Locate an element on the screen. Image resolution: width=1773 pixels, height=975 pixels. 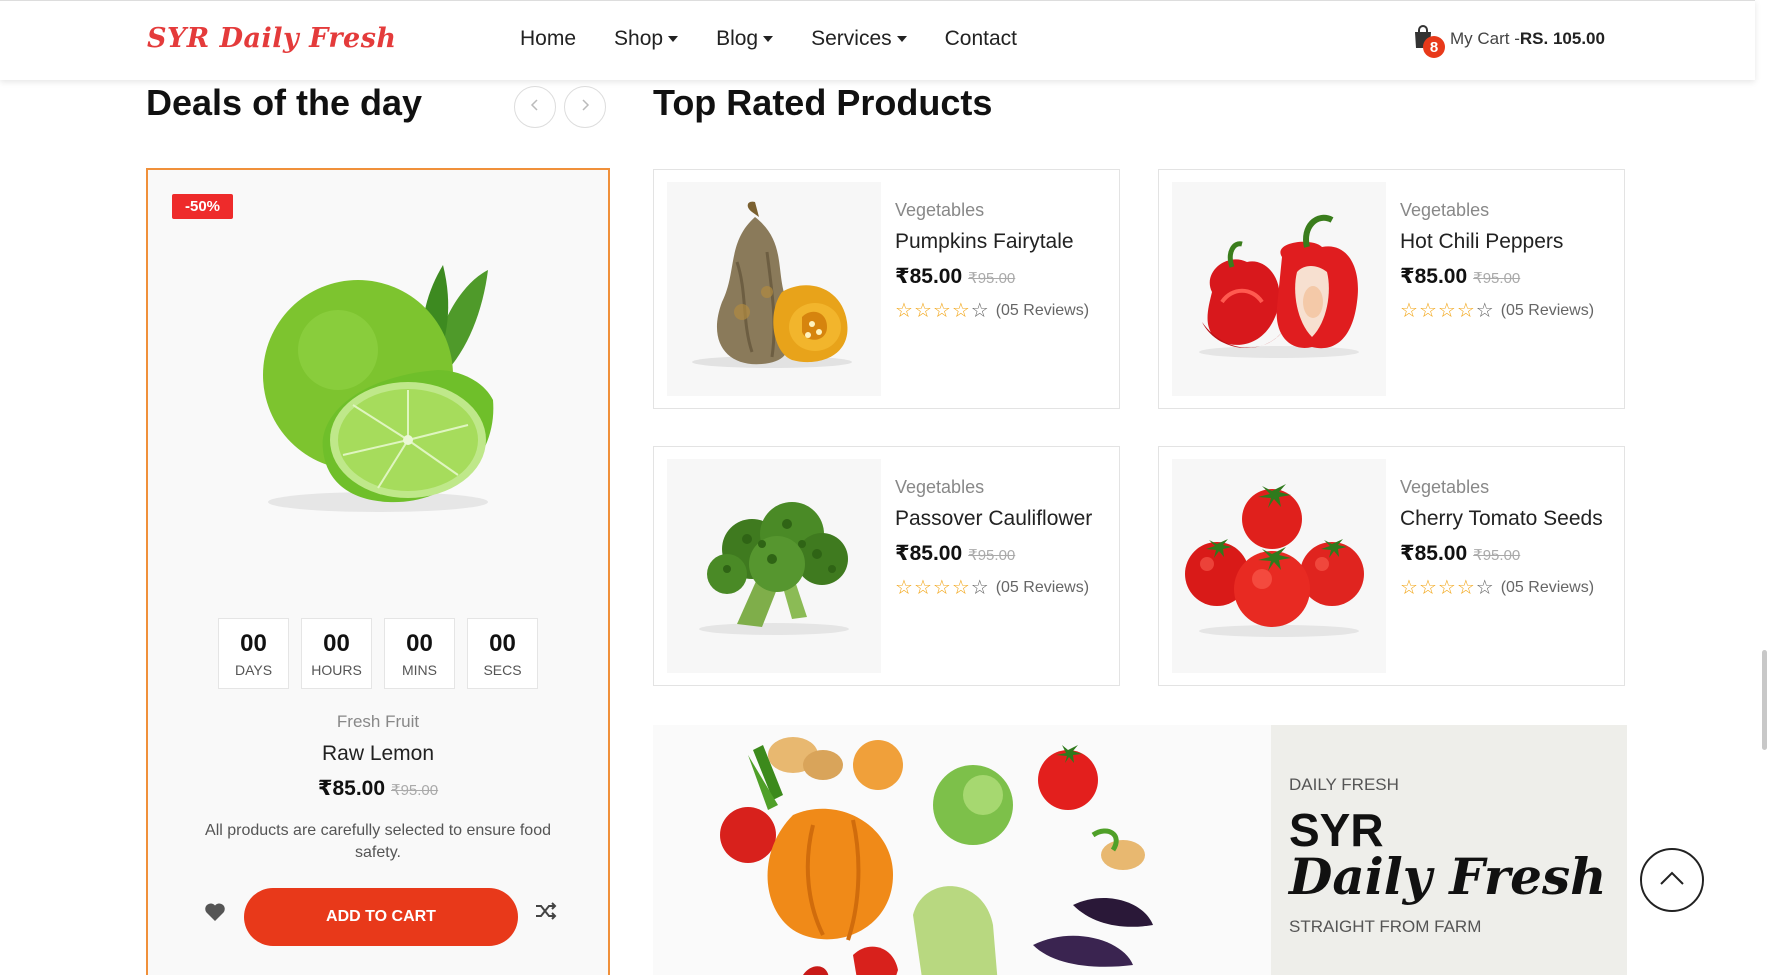
nav-services: Services is located at coordinates (859, 39).